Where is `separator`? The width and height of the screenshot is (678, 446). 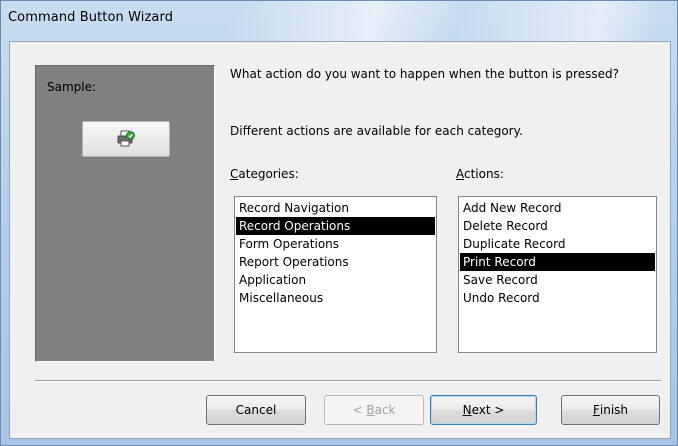
separator is located at coordinates (348, 381).